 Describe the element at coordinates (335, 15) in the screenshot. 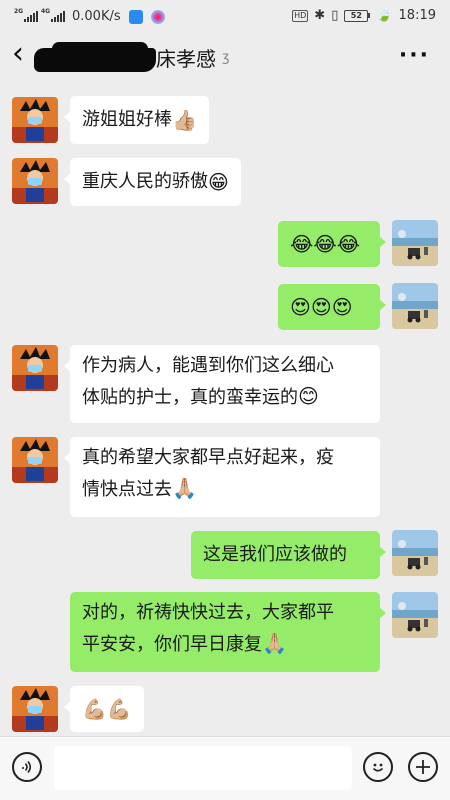

I see `vibrate-icon: ▯` at that location.